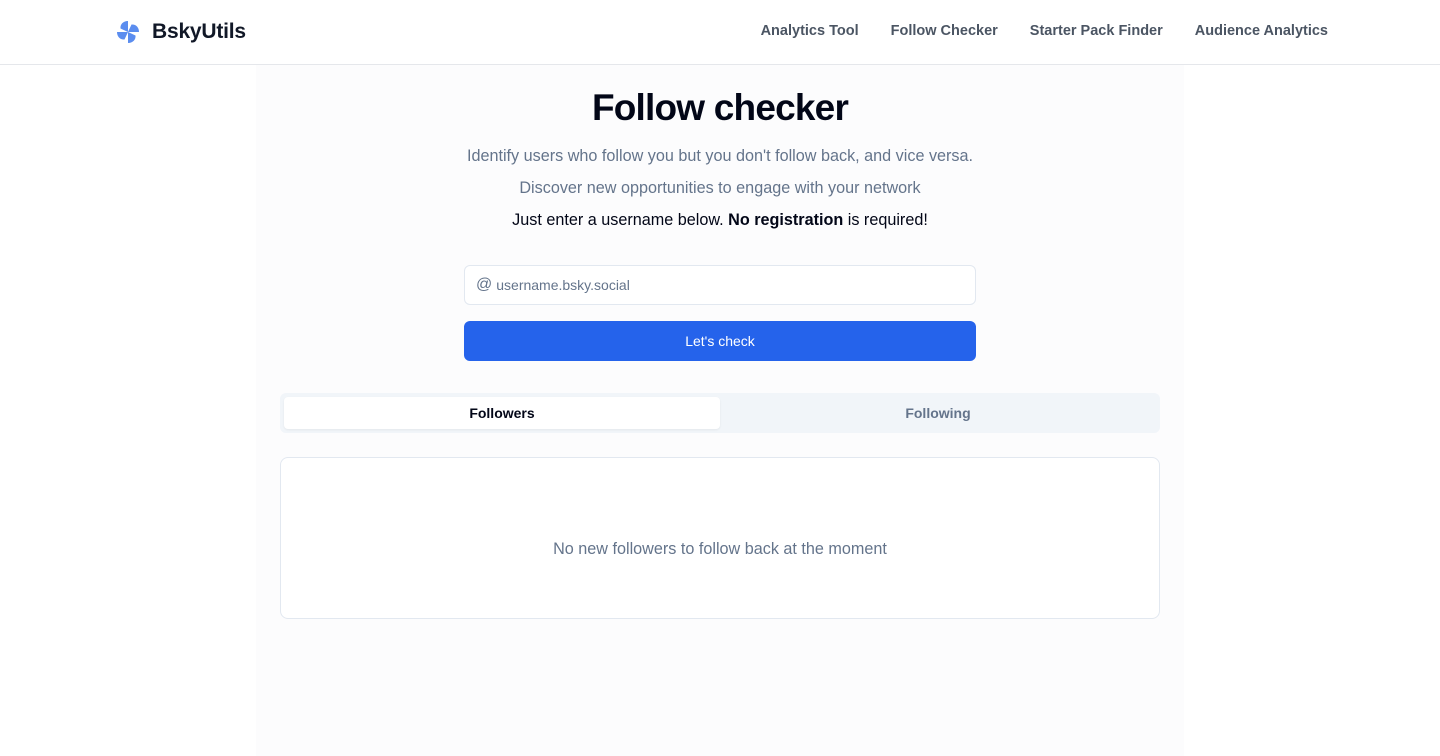 This screenshot has width=1440, height=756. I want to click on nav-link-starter-pack-finder: Starter Pack Finder, so click(1096, 31).